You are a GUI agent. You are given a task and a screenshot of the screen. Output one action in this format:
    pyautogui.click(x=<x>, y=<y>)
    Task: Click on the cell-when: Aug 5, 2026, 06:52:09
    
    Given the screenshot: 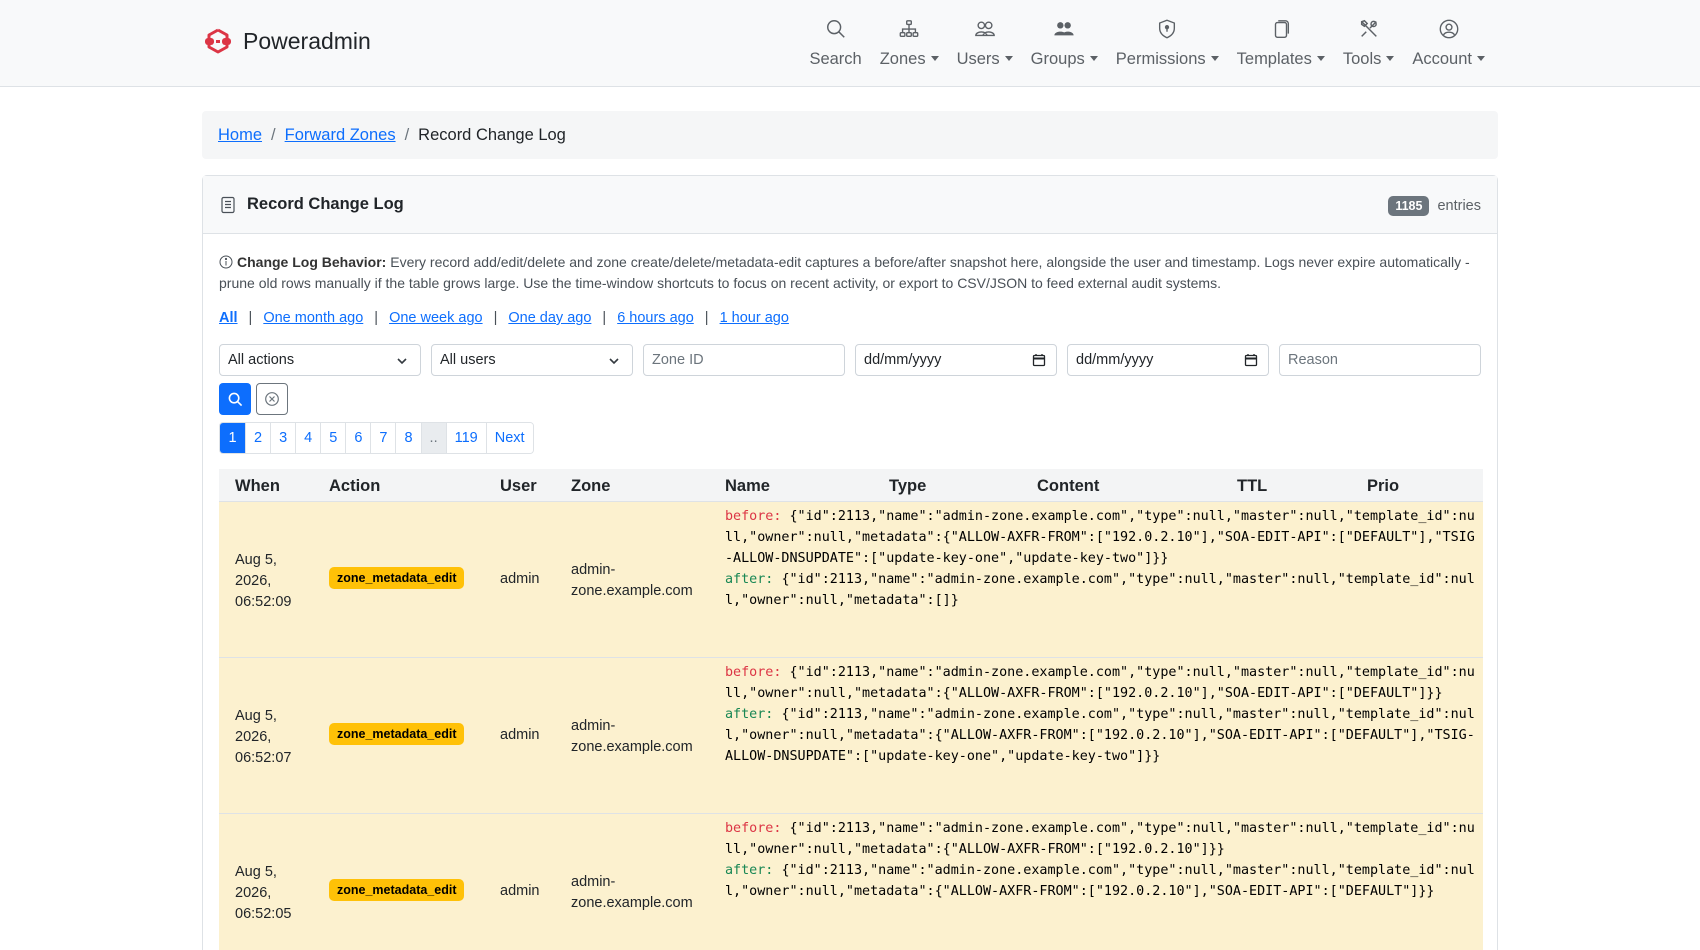 What is the action you would take?
    pyautogui.click(x=263, y=581)
    